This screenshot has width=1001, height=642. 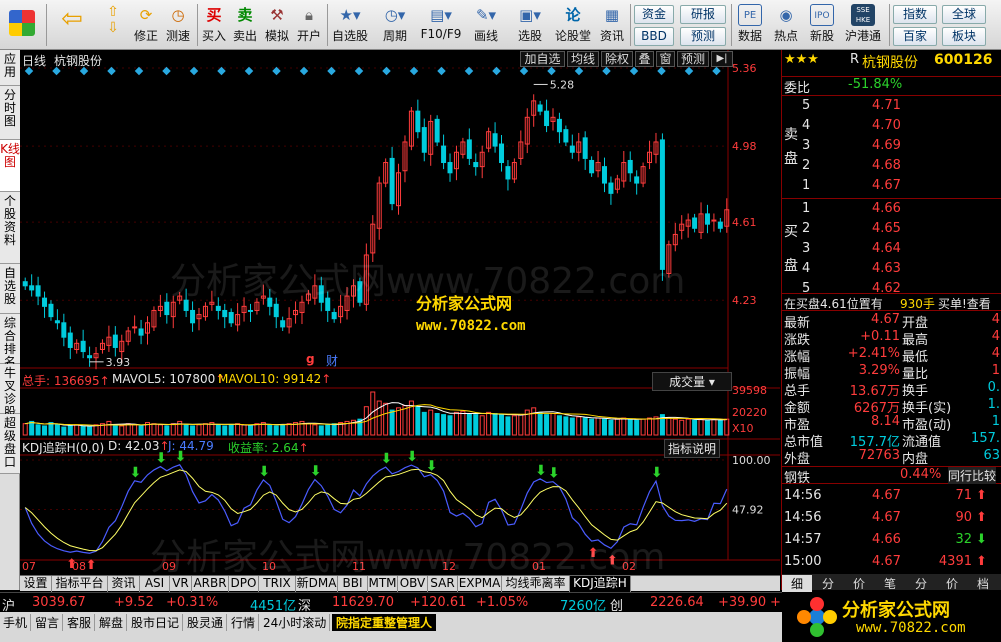 What do you see at coordinates (863, 25) in the screenshot?
I see `toolbar-btn-hk-connect: SSE HKE 沪港通` at bounding box center [863, 25].